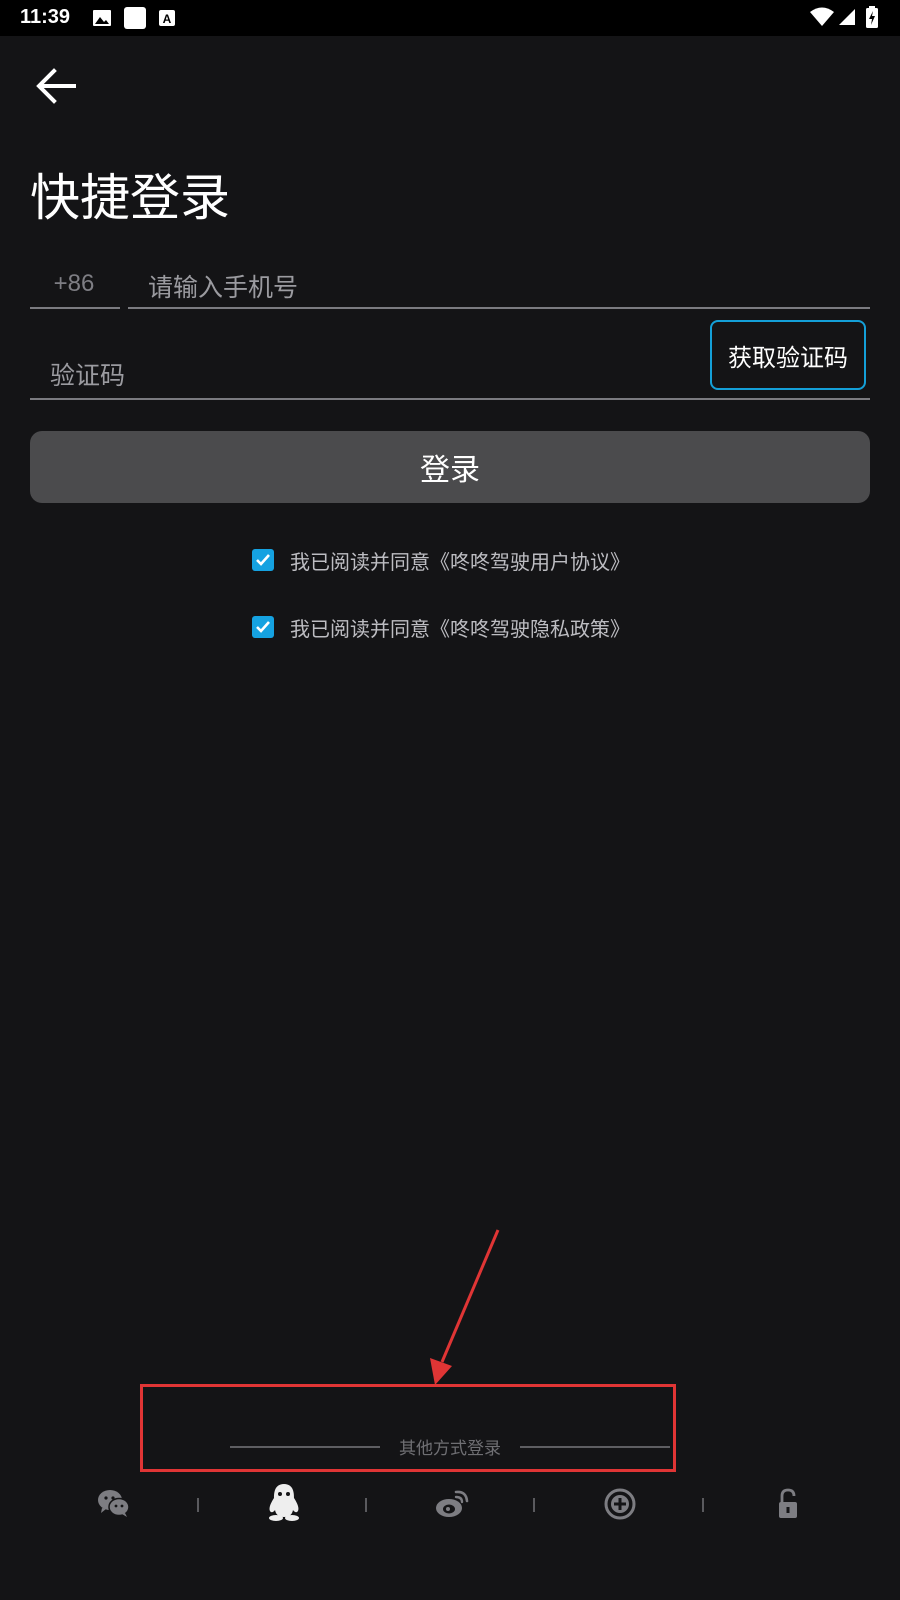 The height and width of the screenshot is (1600, 900). What do you see at coordinates (450, 1449) in the screenshot?
I see `other-login-label: 其他方式登录` at bounding box center [450, 1449].